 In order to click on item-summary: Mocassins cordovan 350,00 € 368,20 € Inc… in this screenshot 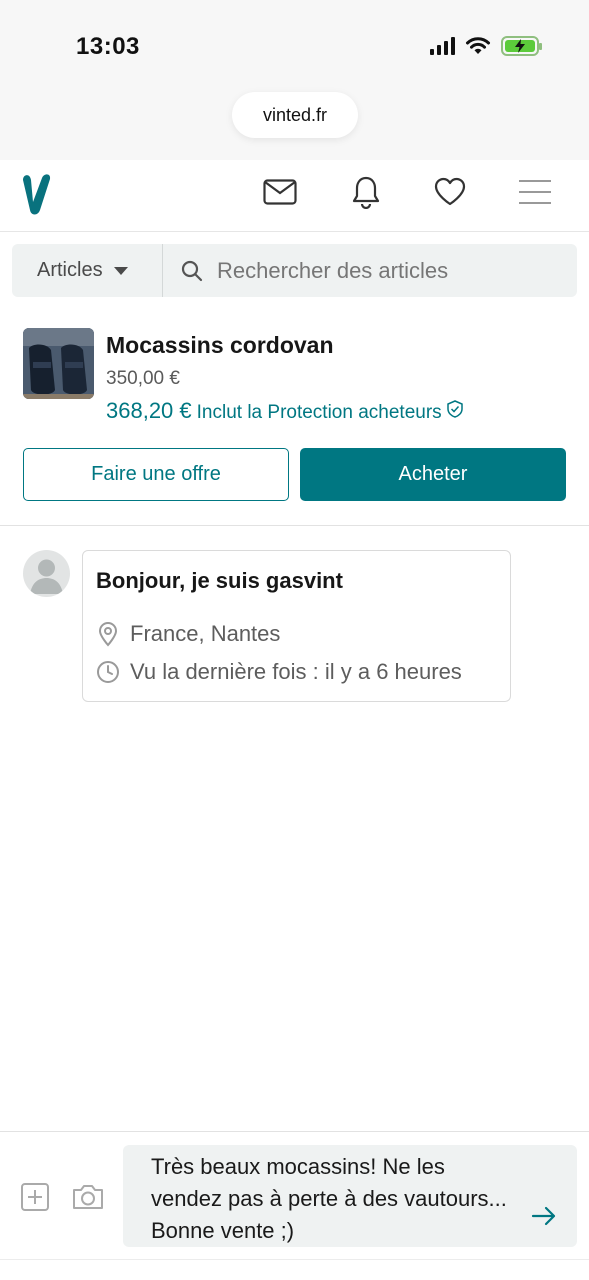, I will do `click(295, 378)`.